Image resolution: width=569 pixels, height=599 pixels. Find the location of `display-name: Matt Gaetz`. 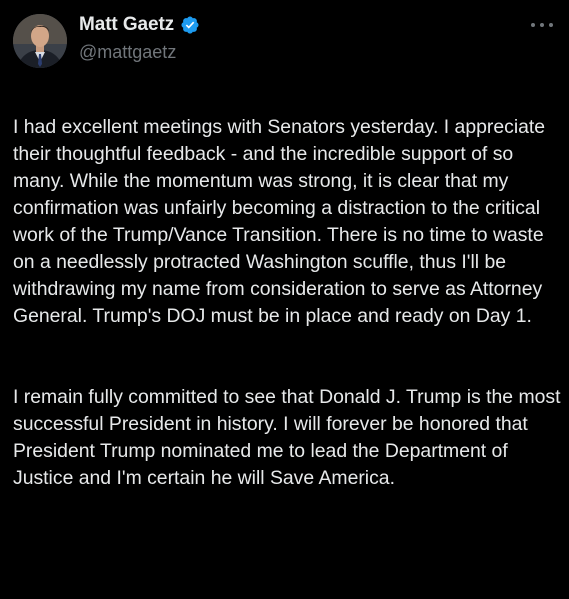

display-name: Matt Gaetz is located at coordinates (126, 25).